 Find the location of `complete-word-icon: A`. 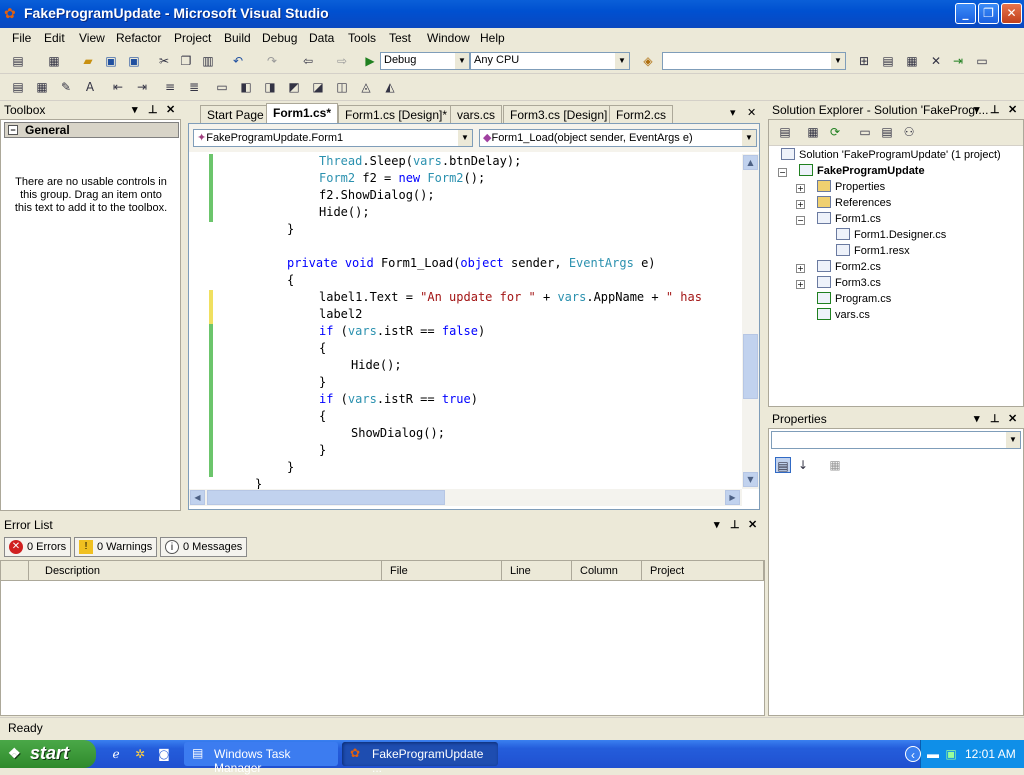

complete-word-icon: A is located at coordinates (90, 87).